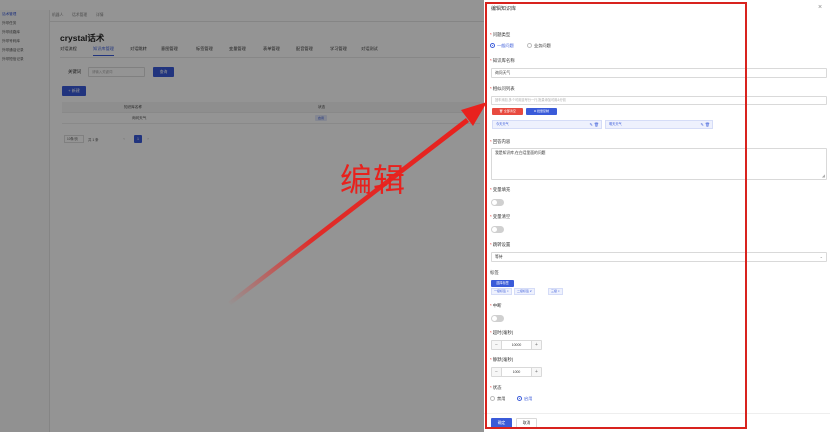  What do you see at coordinates (373, 180) in the screenshot?
I see `annotation-label: 编辑` at bounding box center [373, 180].